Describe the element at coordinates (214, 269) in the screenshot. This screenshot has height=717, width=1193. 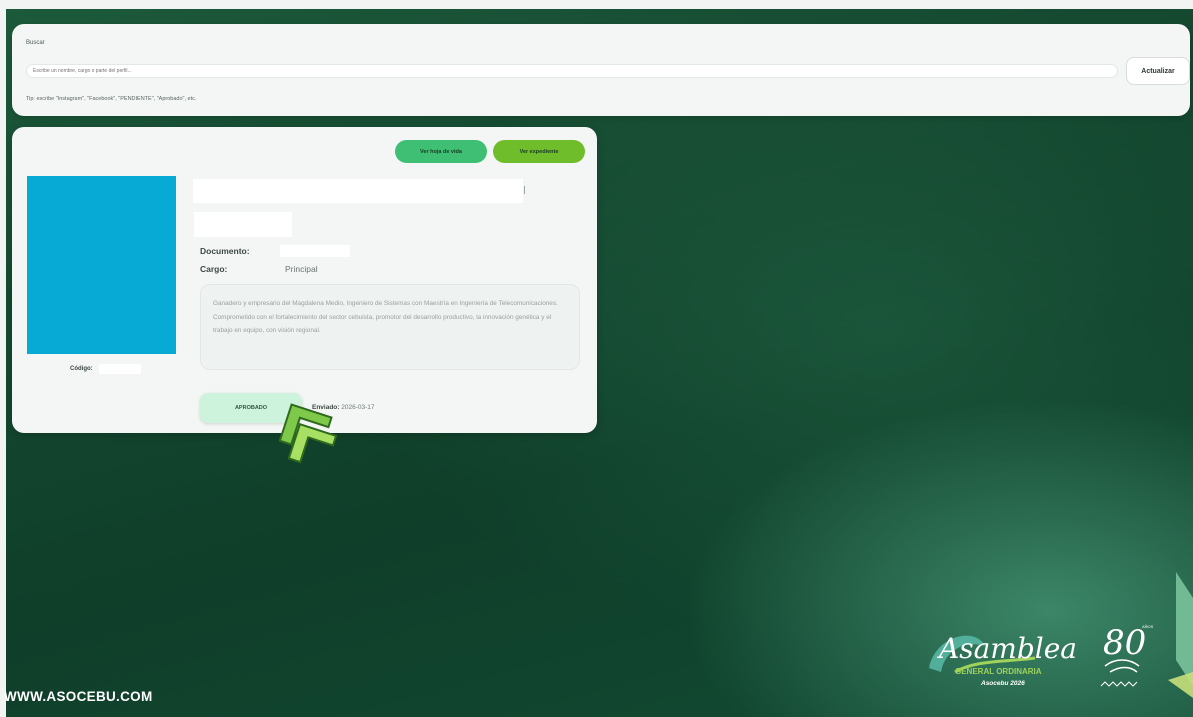
I see `cargo-label: Cargo:` at that location.